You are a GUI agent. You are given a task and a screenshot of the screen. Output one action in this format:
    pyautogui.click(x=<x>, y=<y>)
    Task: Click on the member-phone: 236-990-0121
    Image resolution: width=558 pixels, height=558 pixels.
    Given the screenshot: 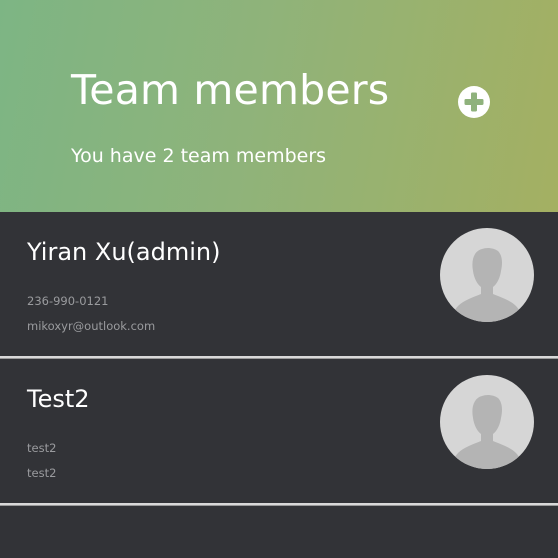 What is the action you would take?
    pyautogui.click(x=68, y=301)
    